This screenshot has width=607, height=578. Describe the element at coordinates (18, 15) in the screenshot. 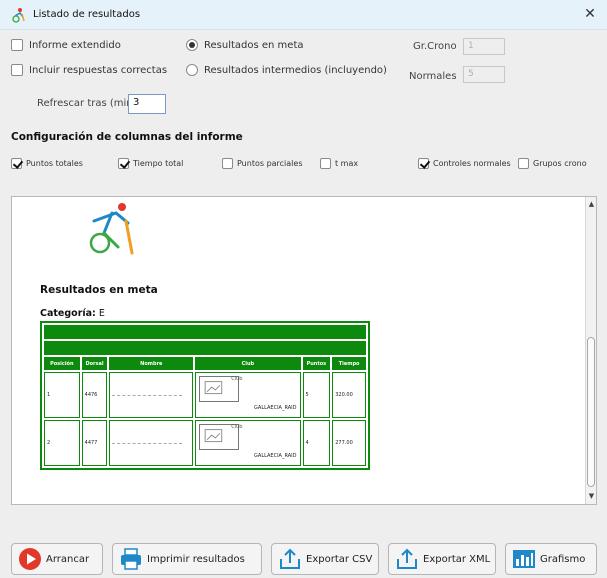

I see `app-logo-icon` at that location.